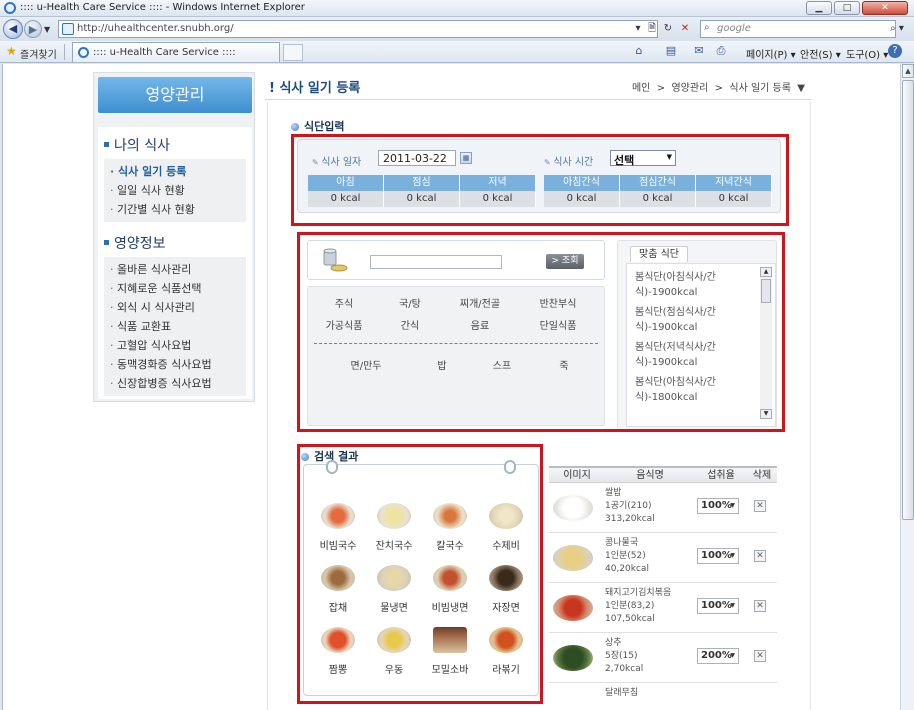  I want to click on food-name: 상추, so click(613, 643).